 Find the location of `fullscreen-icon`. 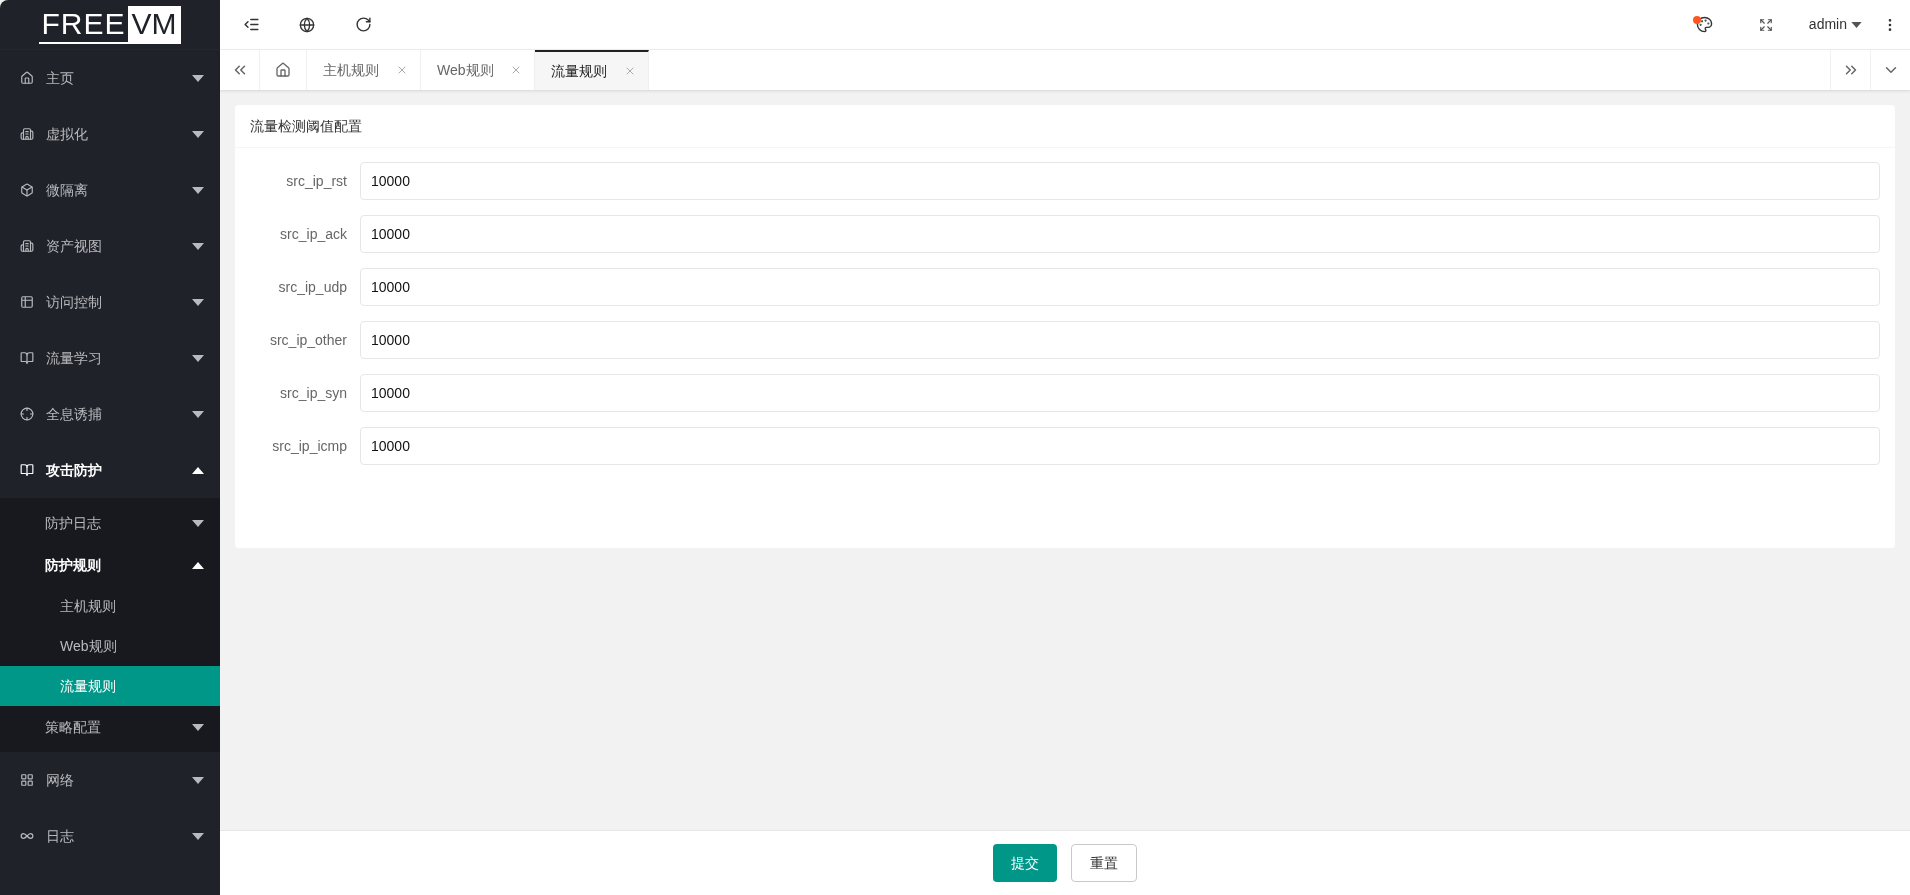

fullscreen-icon is located at coordinates (1765, 24).